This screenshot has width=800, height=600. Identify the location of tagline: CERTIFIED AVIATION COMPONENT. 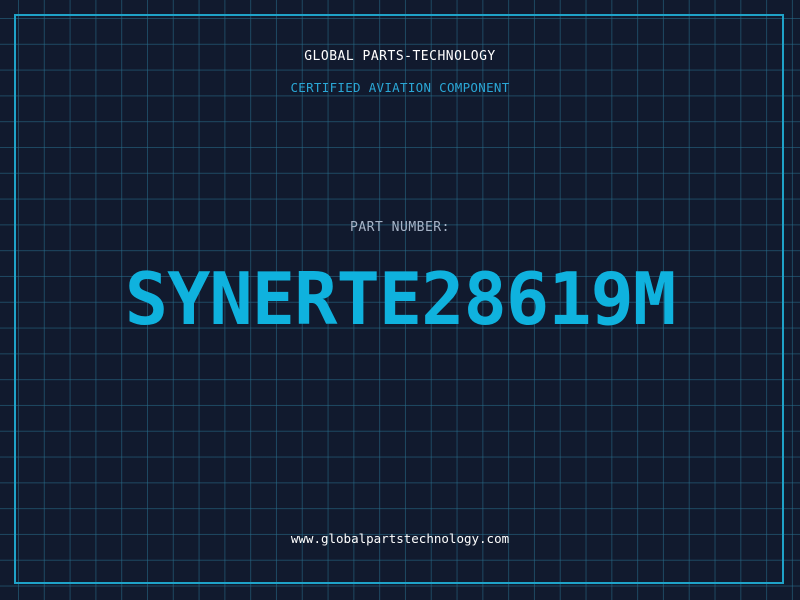
(400, 87).